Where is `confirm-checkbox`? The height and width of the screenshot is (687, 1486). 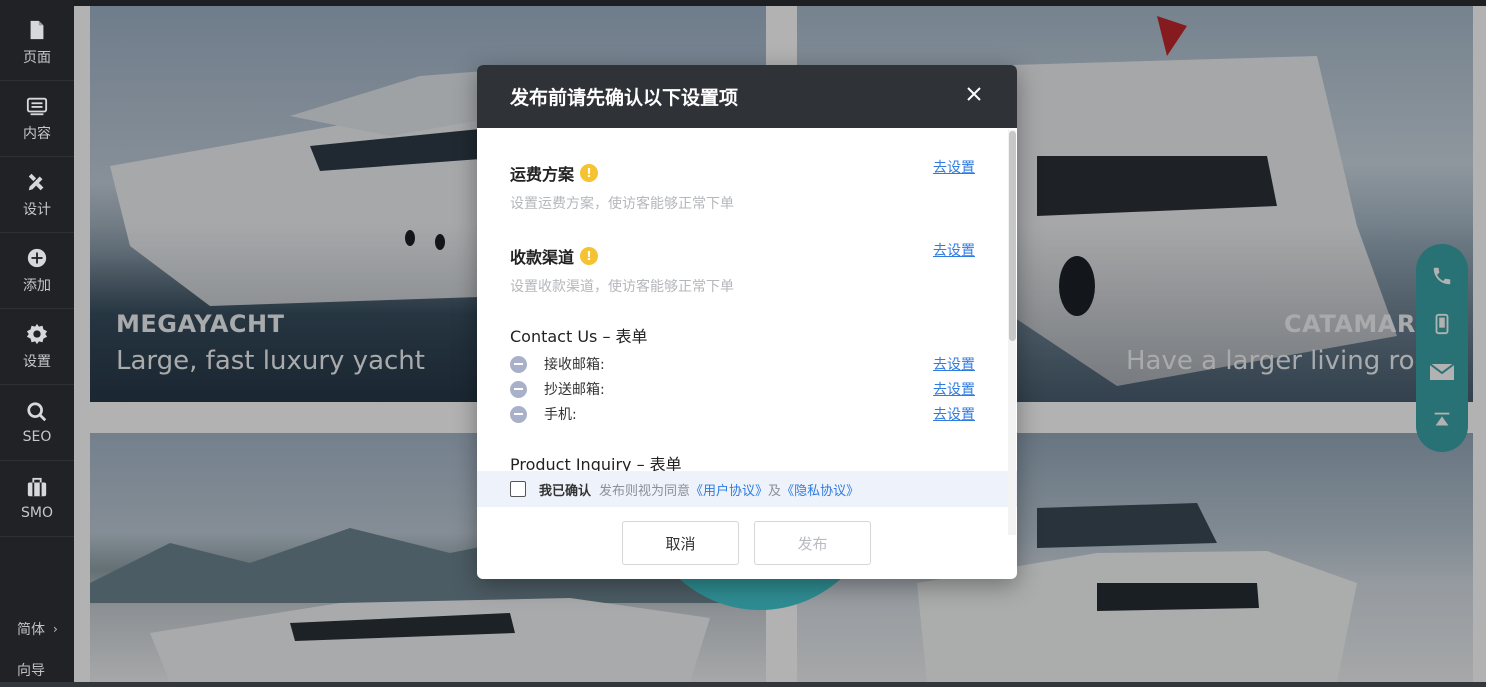 confirm-checkbox is located at coordinates (518, 489).